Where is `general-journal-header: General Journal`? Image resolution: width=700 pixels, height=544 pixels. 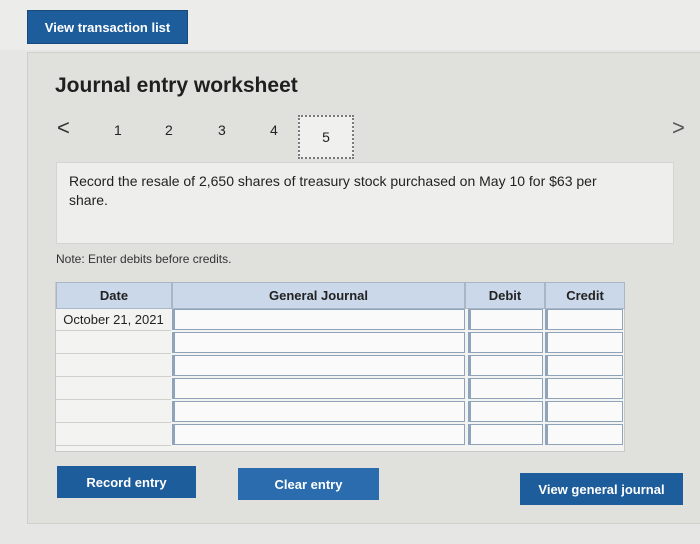
general-journal-header: General Journal is located at coordinates (318, 295).